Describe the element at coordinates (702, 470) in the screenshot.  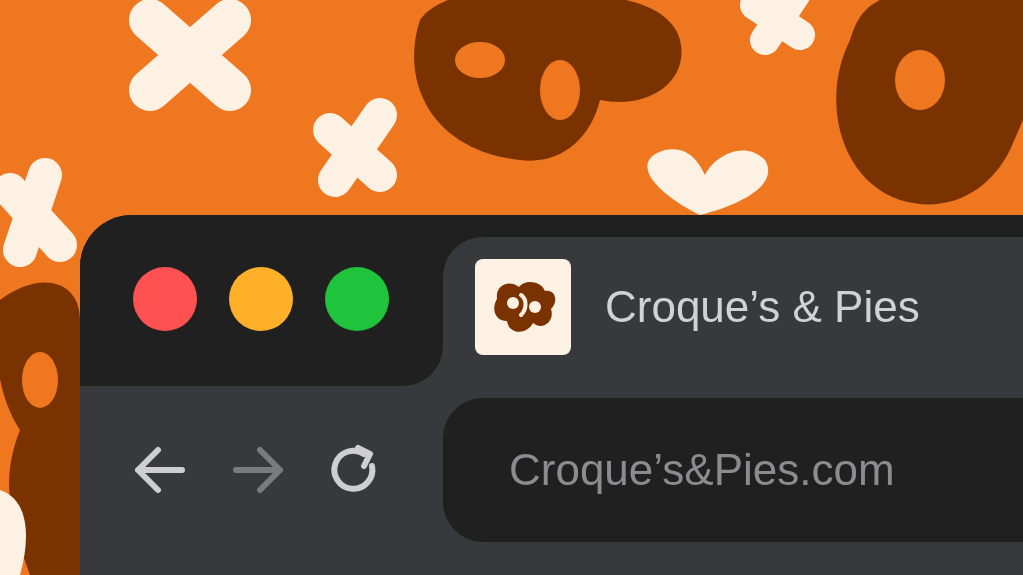
I see `url-text: Croque’s&Pies.com` at that location.